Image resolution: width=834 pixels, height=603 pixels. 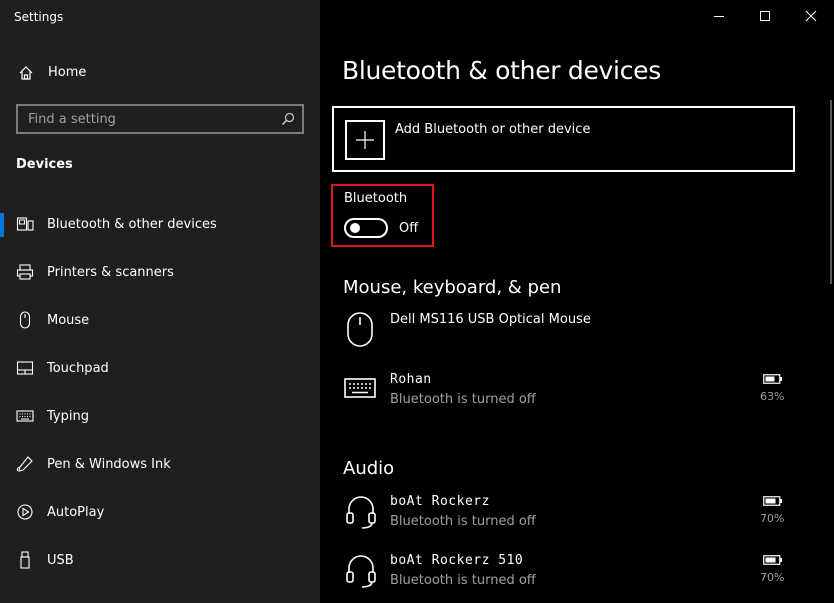 I want to click on device-item: boAt Rockerz Bluetooth is turned off 70%, so click(x=577, y=519).